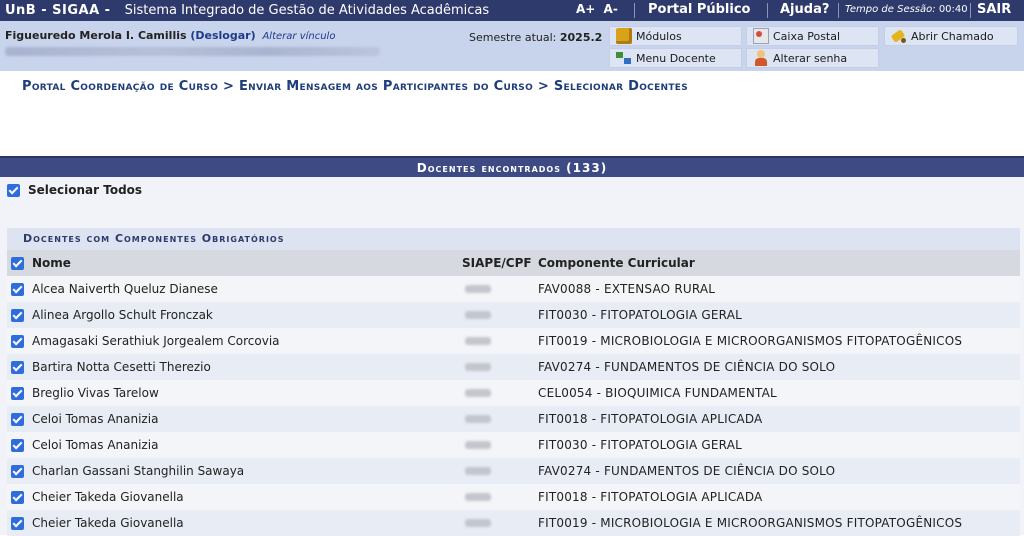 The image size is (1024, 536). I want to click on menu-docente-icon, so click(624, 58).